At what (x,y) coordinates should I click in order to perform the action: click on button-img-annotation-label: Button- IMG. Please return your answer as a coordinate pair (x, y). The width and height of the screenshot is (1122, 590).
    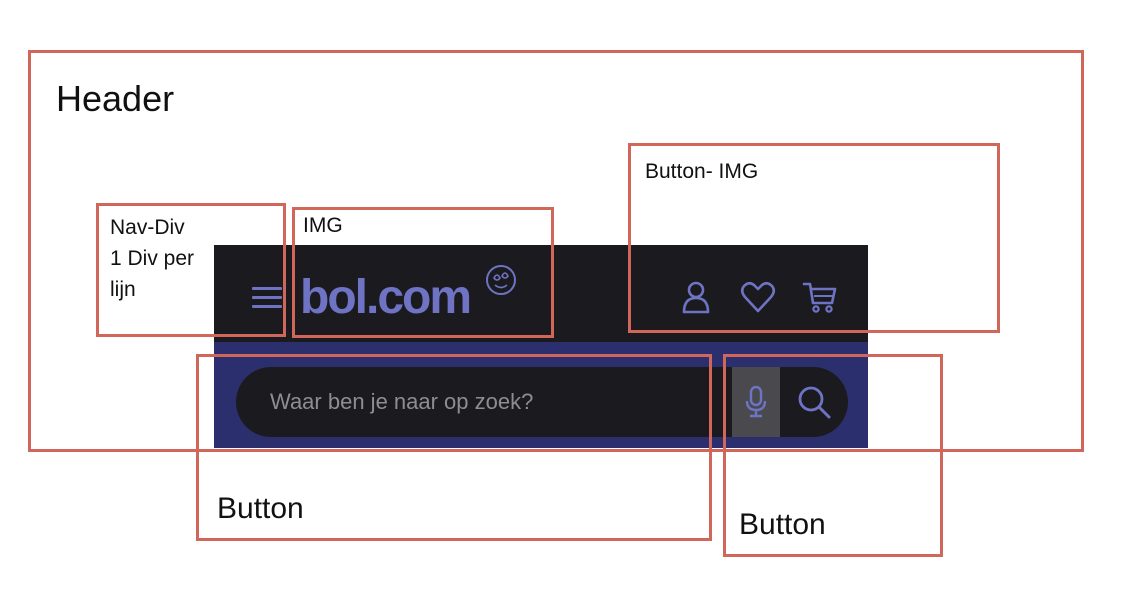
    Looking at the image, I should click on (702, 171).